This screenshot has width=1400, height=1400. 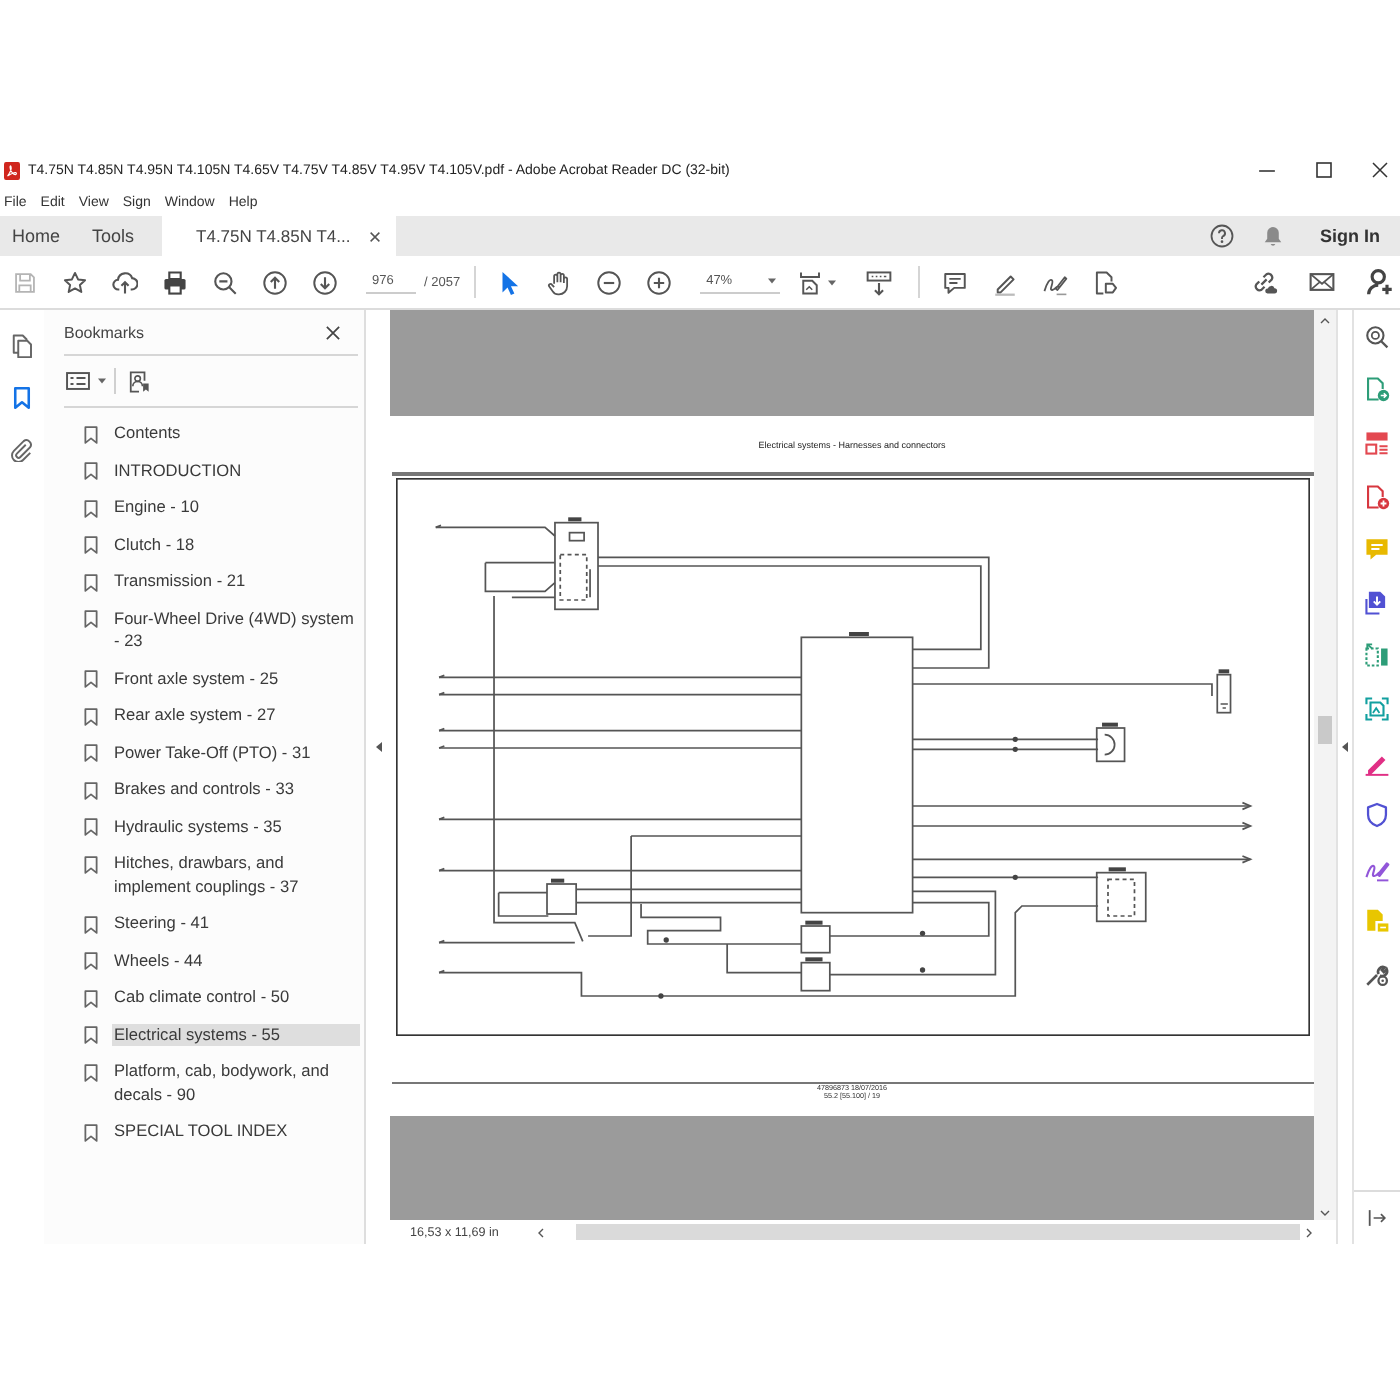 What do you see at coordinates (325, 282) in the screenshot?
I see `arrow-down-circle-icon` at bounding box center [325, 282].